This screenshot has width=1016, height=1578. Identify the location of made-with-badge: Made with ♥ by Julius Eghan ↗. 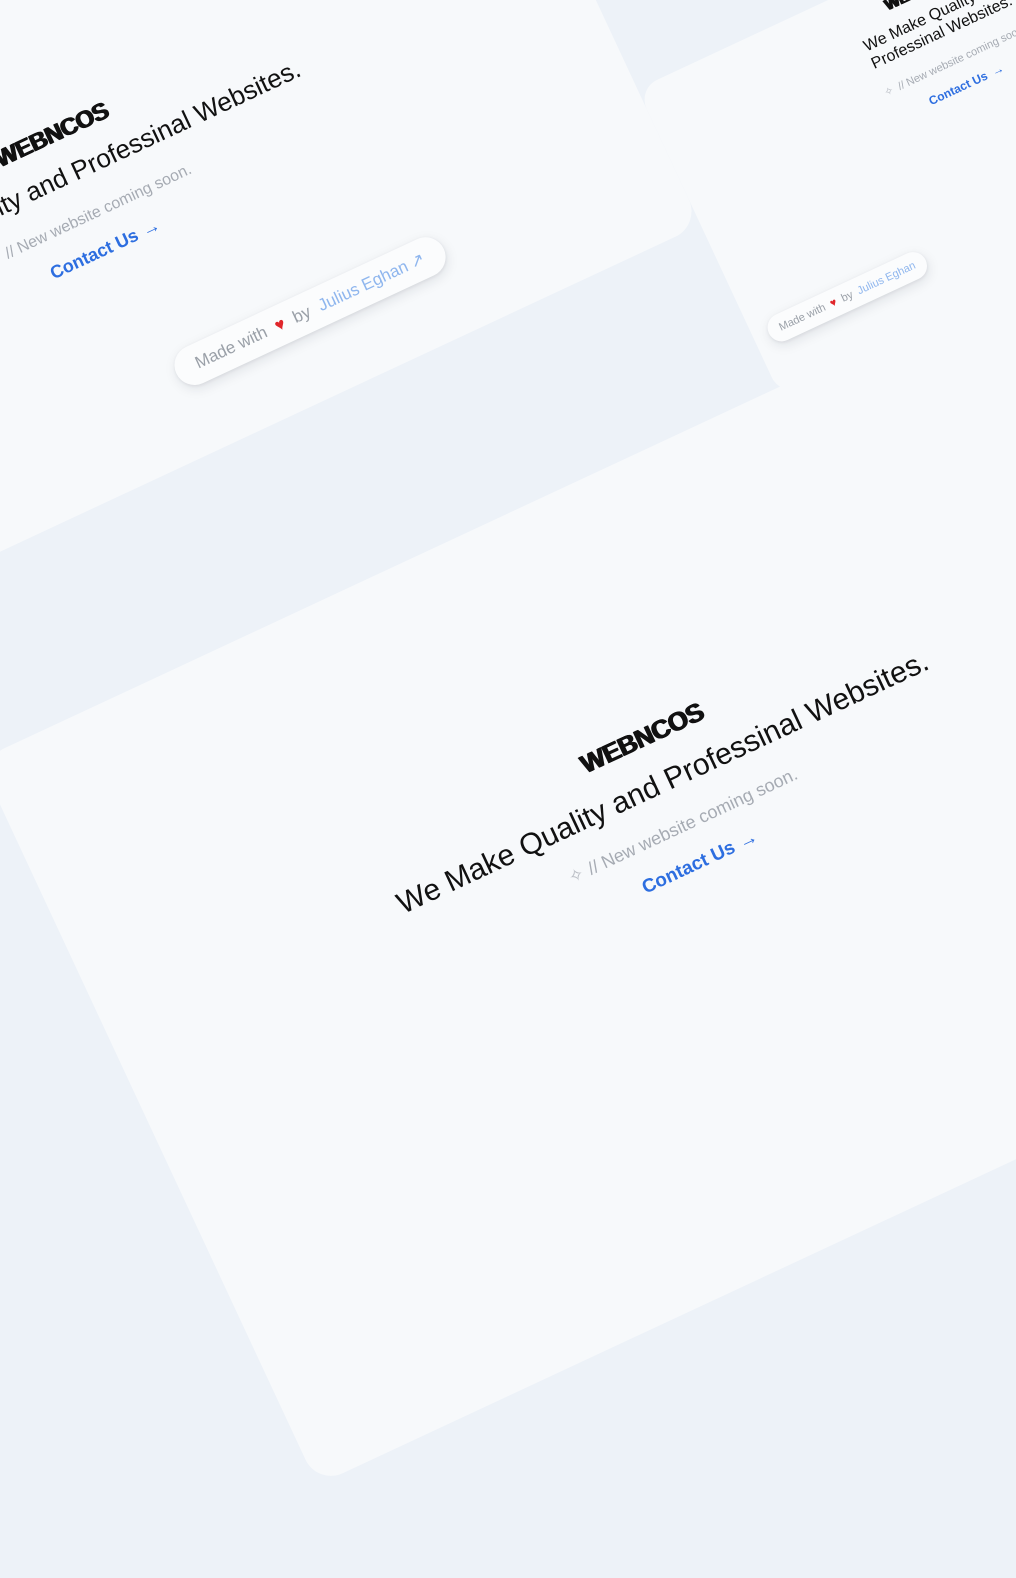
(310, 311).